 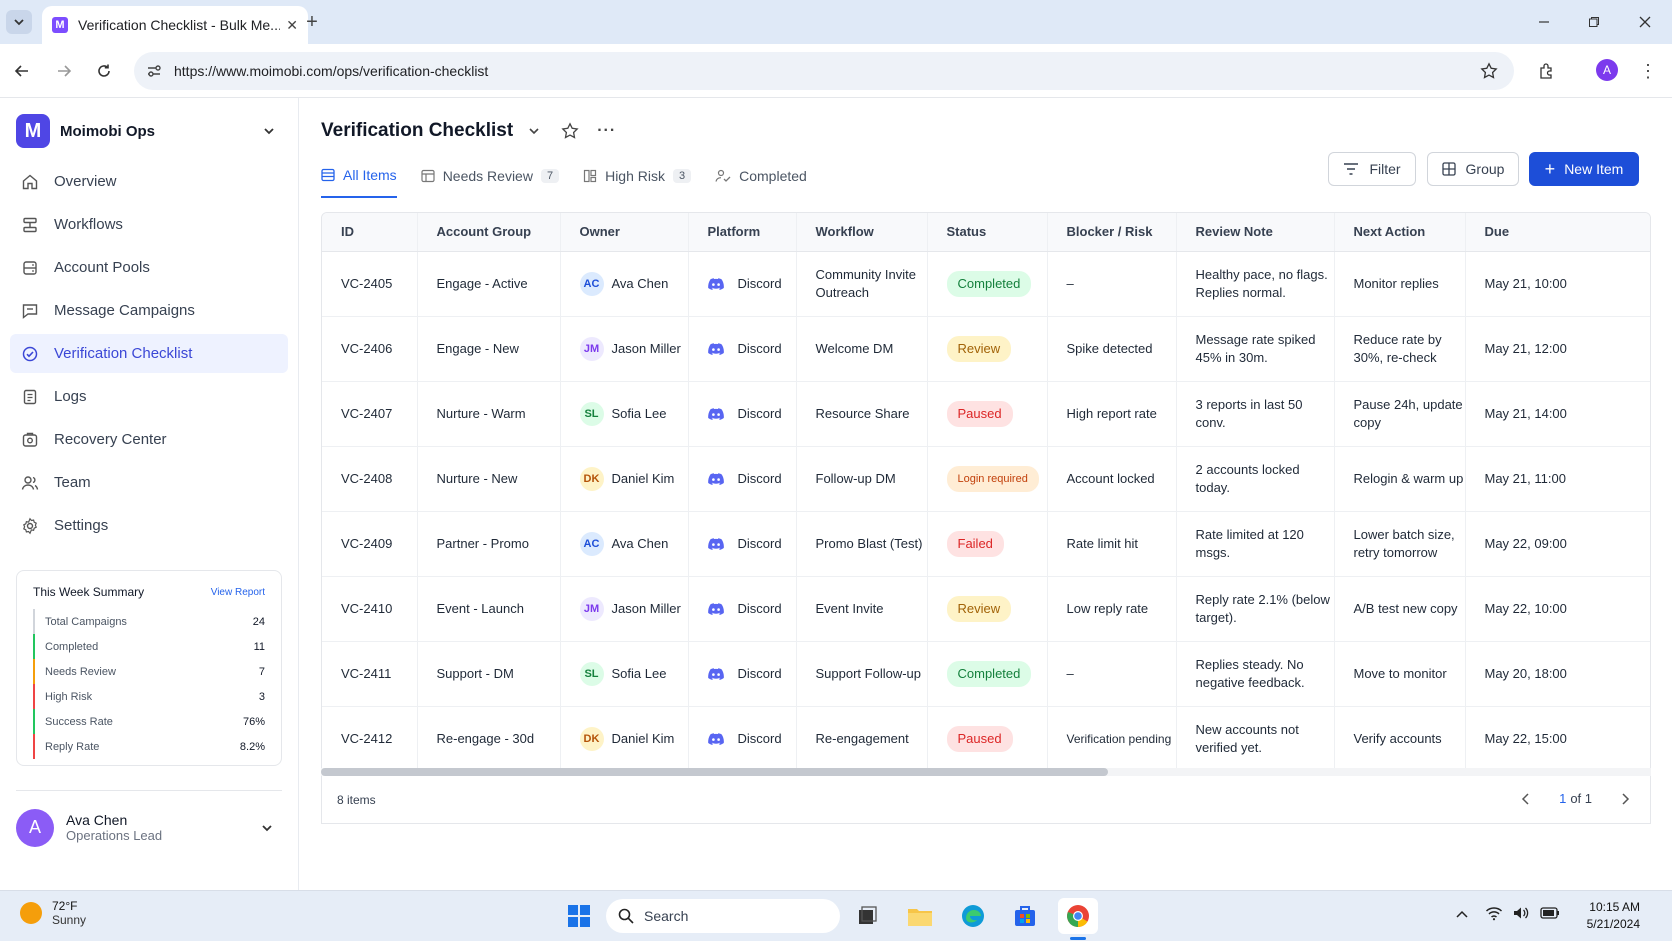 I want to click on bookmark-star-icon, so click(x=1489, y=71).